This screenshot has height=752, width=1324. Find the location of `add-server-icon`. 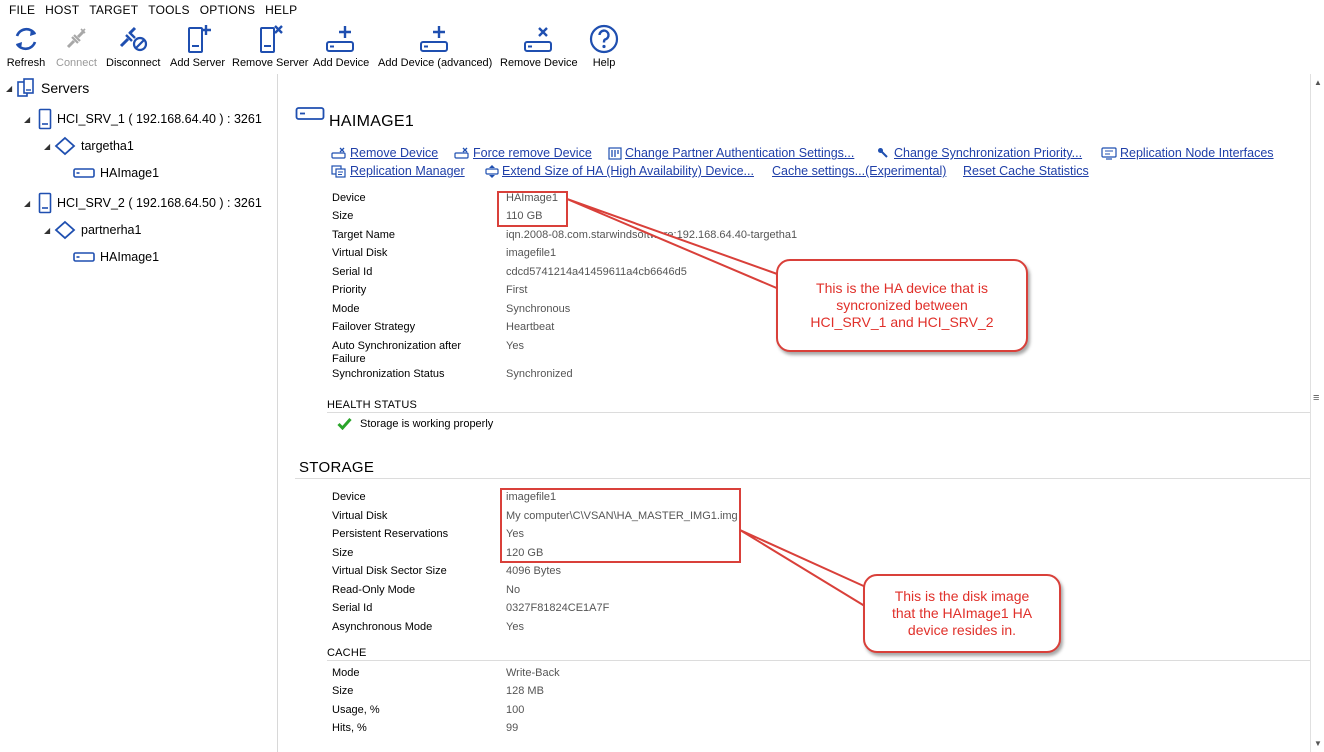

add-server-icon is located at coordinates (198, 39).